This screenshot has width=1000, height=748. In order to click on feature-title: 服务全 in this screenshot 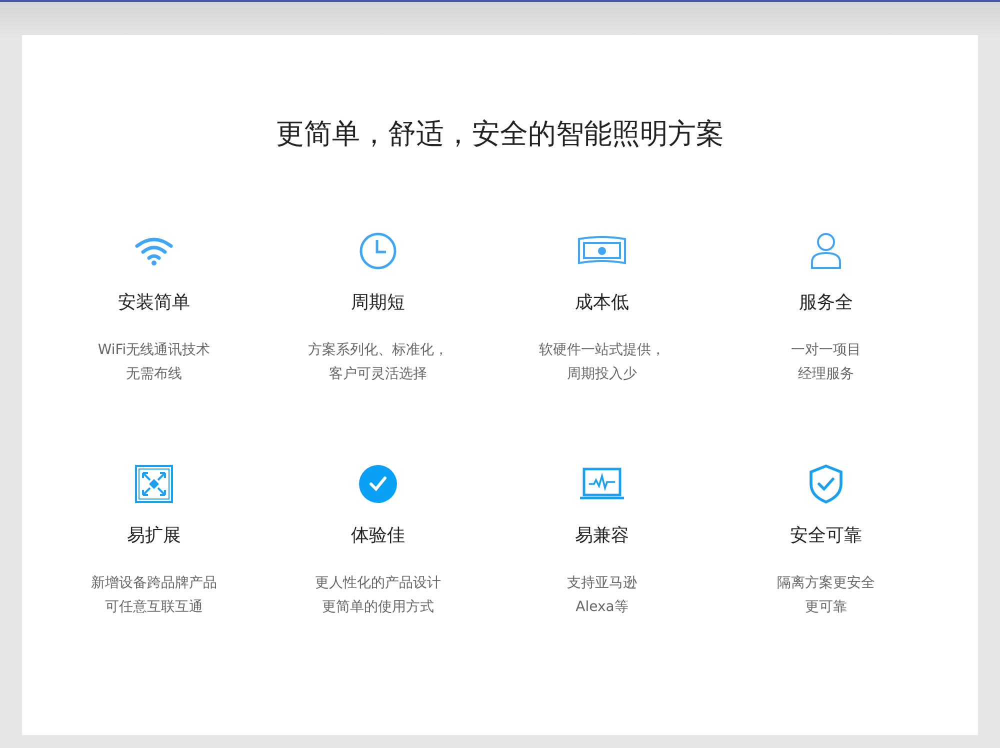, I will do `click(826, 302)`.